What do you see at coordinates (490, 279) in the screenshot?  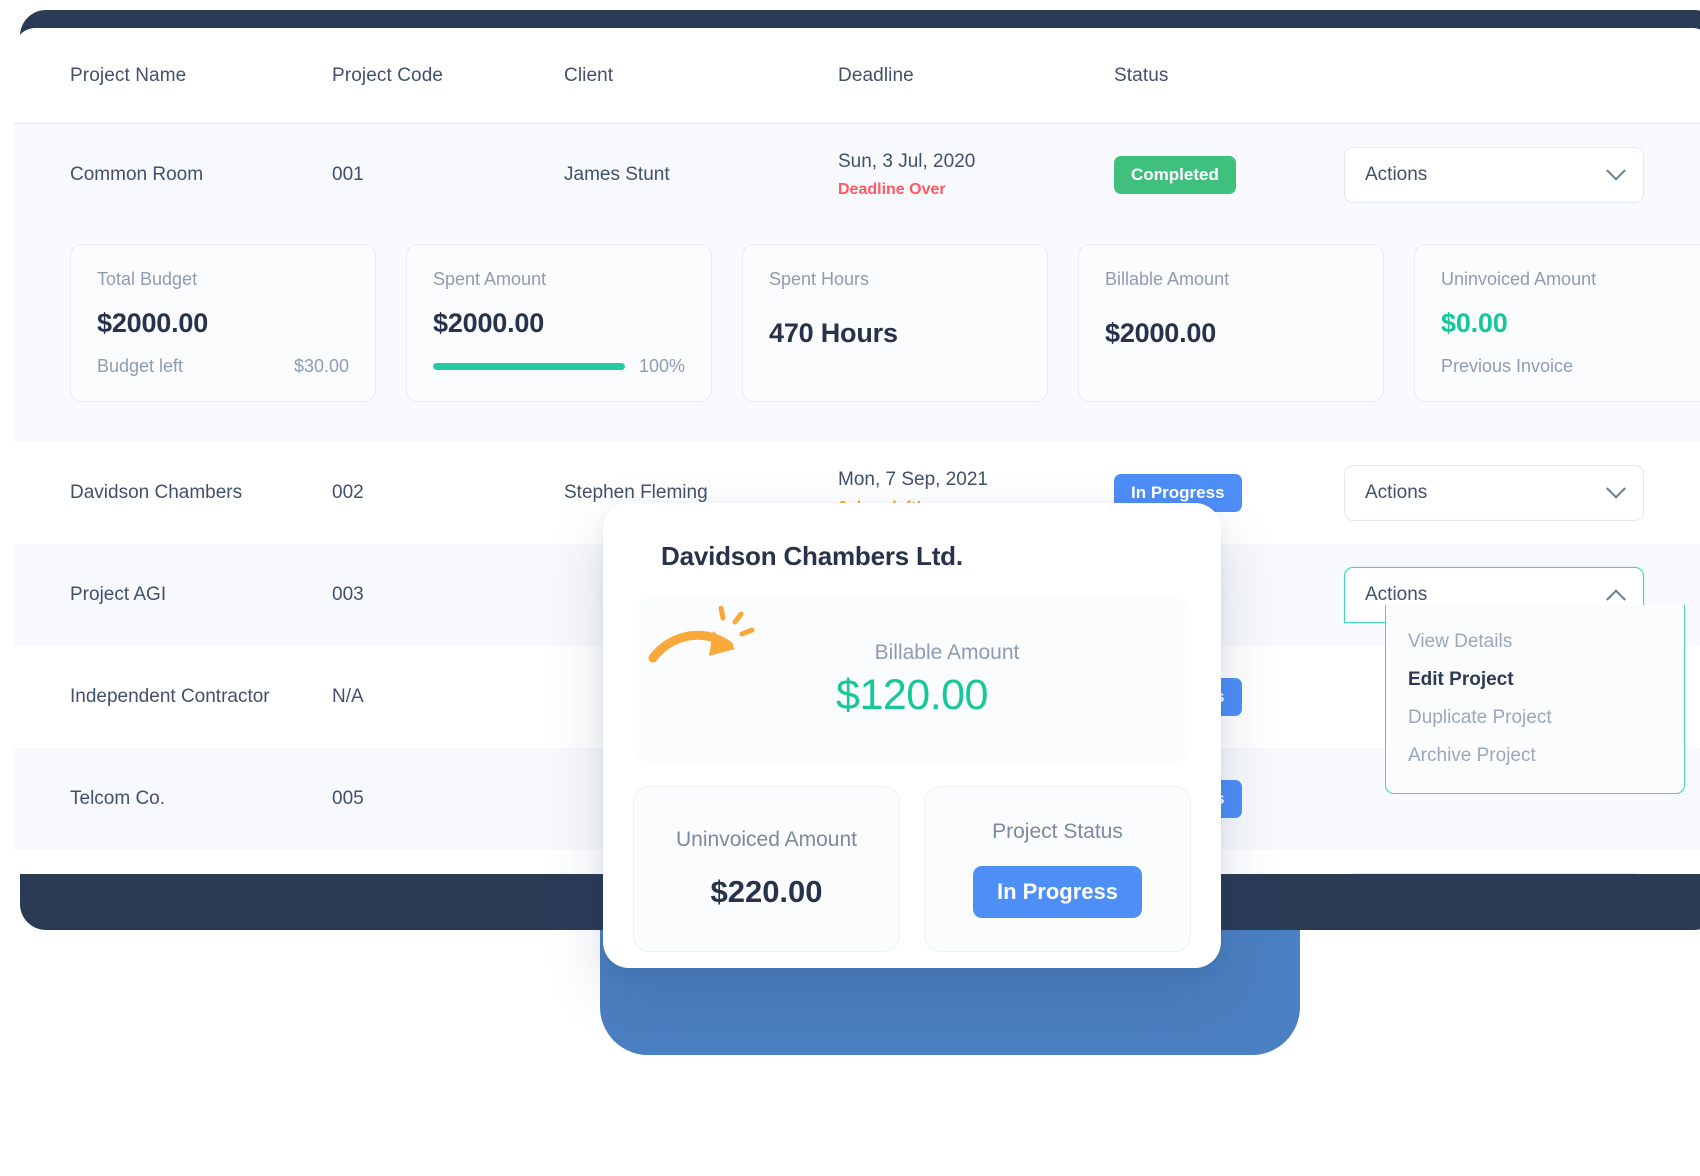 I see `metric-label: Spent Amount` at bounding box center [490, 279].